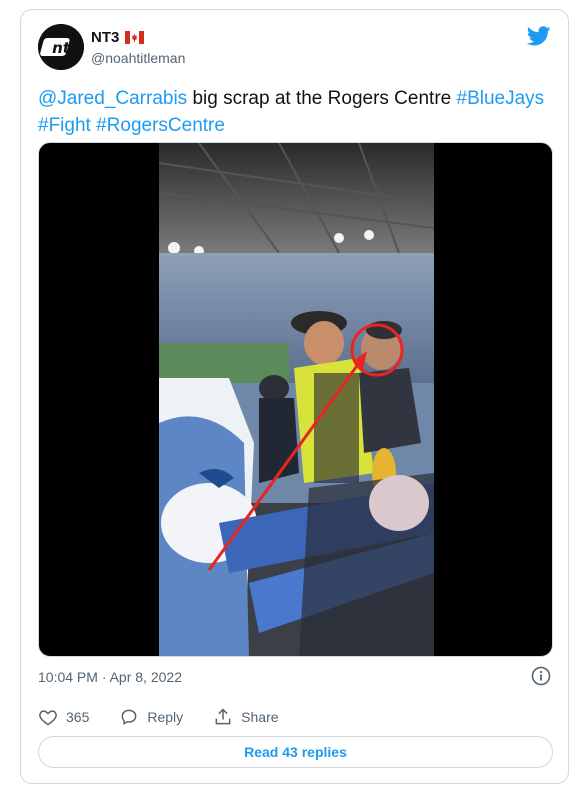  Describe the element at coordinates (160, 125) in the screenshot. I see `hashtag-link: #RogersCentre` at that location.